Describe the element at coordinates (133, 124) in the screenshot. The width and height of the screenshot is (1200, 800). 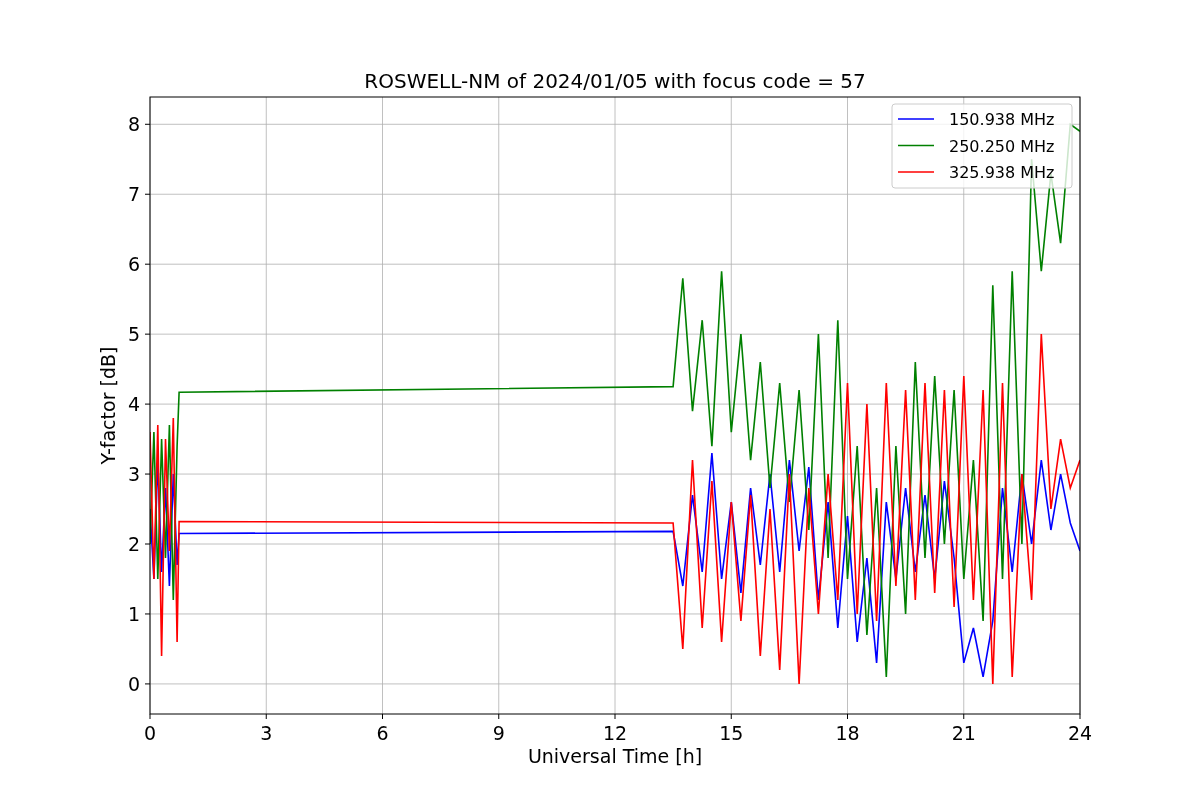
I see `y-tick-label: 8` at that location.